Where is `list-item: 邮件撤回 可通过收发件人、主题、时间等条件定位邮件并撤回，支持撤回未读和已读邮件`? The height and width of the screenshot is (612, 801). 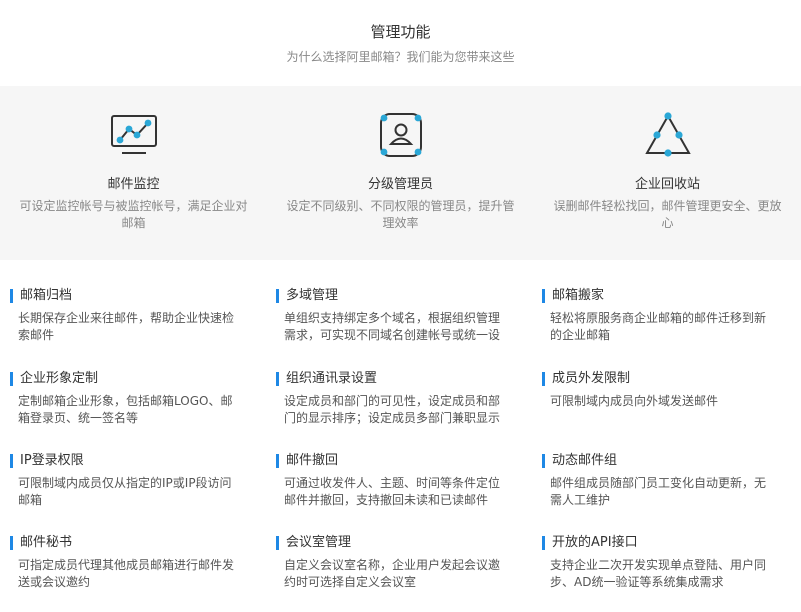 list-item: 邮件撤回 可通过收发件人、主题、时间等条件定位邮件并撤回，支持撤回未读和已读邮件 is located at coordinates (392, 481).